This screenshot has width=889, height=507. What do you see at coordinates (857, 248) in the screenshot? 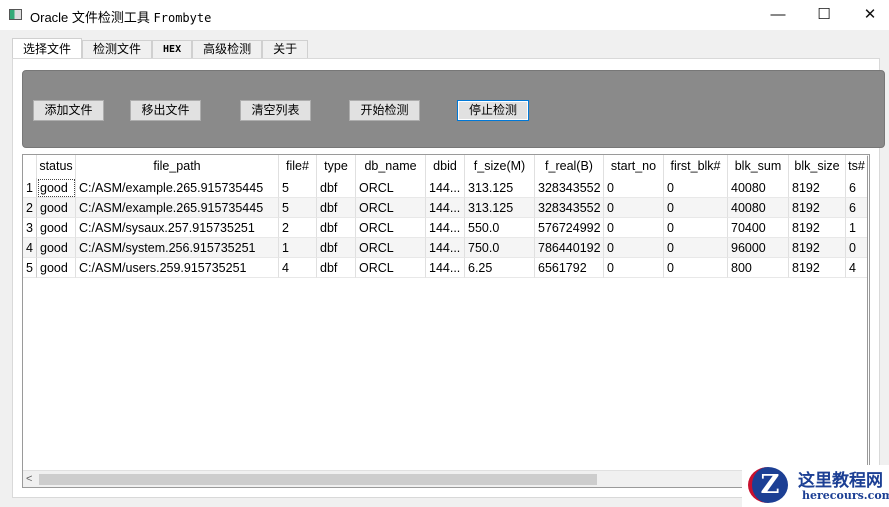
I see `cell-ts-: 0` at bounding box center [857, 248].